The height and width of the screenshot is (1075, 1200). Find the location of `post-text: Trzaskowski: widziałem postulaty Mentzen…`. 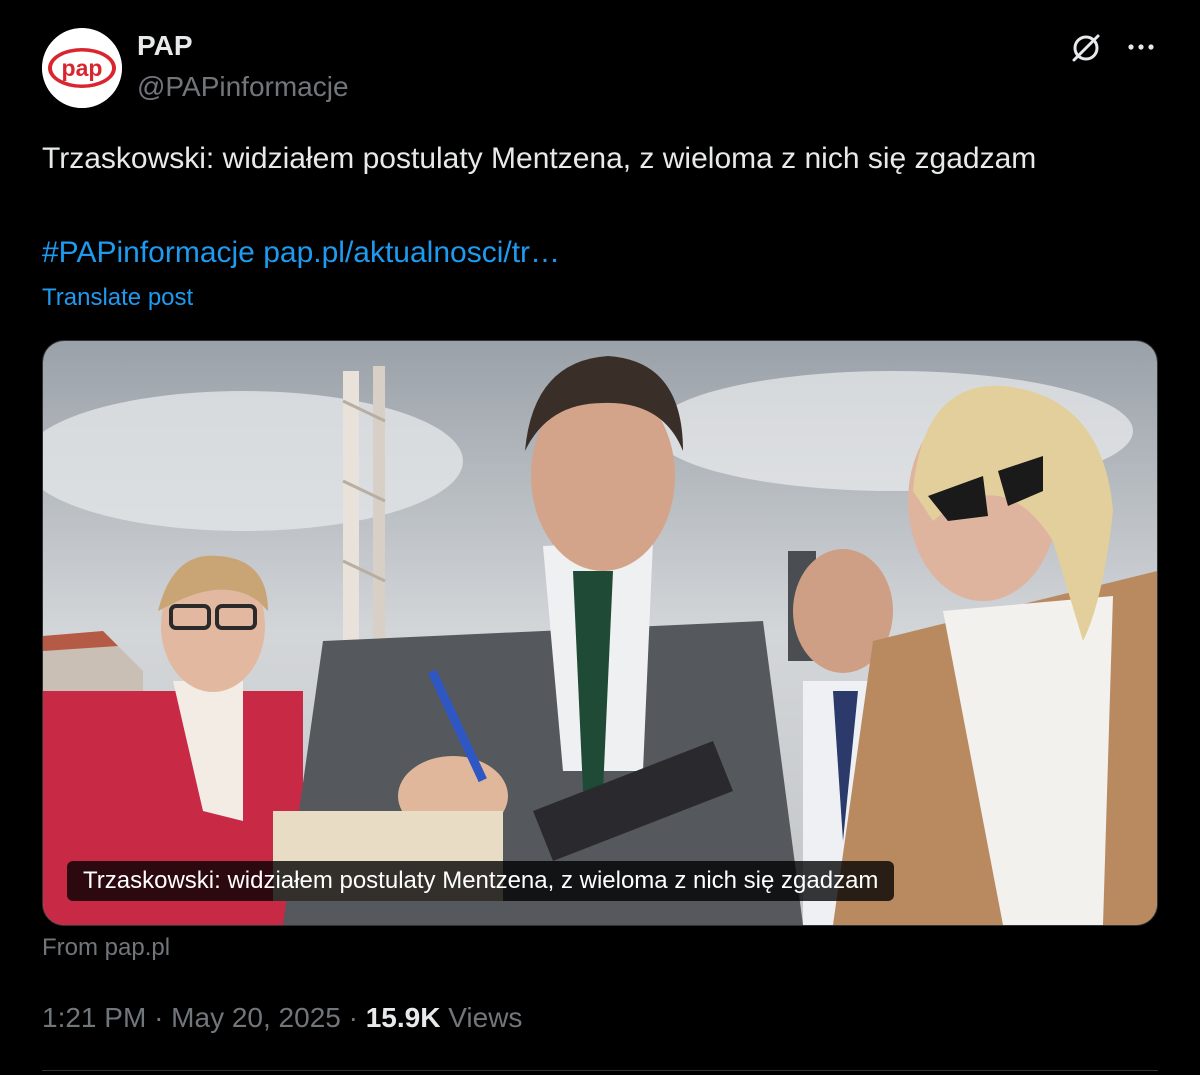

post-text: Trzaskowski: widziałem postulaty Mentzen… is located at coordinates (539, 158).